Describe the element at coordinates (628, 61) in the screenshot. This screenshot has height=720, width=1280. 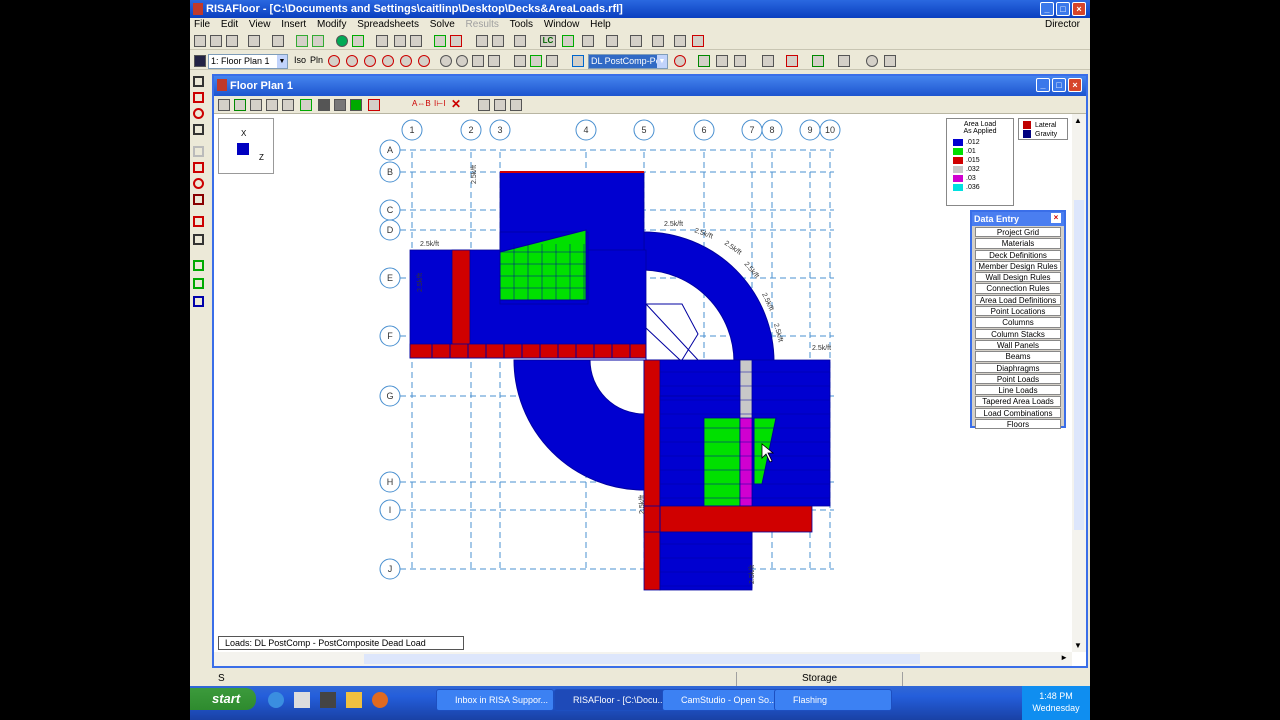
I see `load-case-select: DL PostComp-Po ▼` at that location.